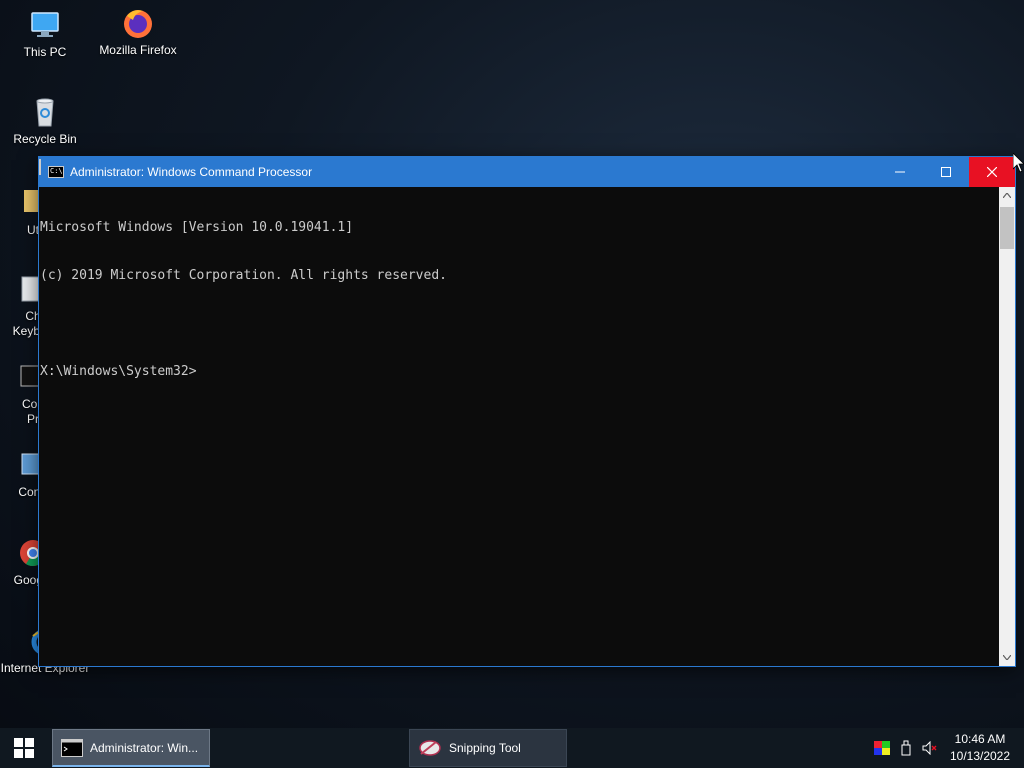  I want to click on close-button, so click(992, 172).